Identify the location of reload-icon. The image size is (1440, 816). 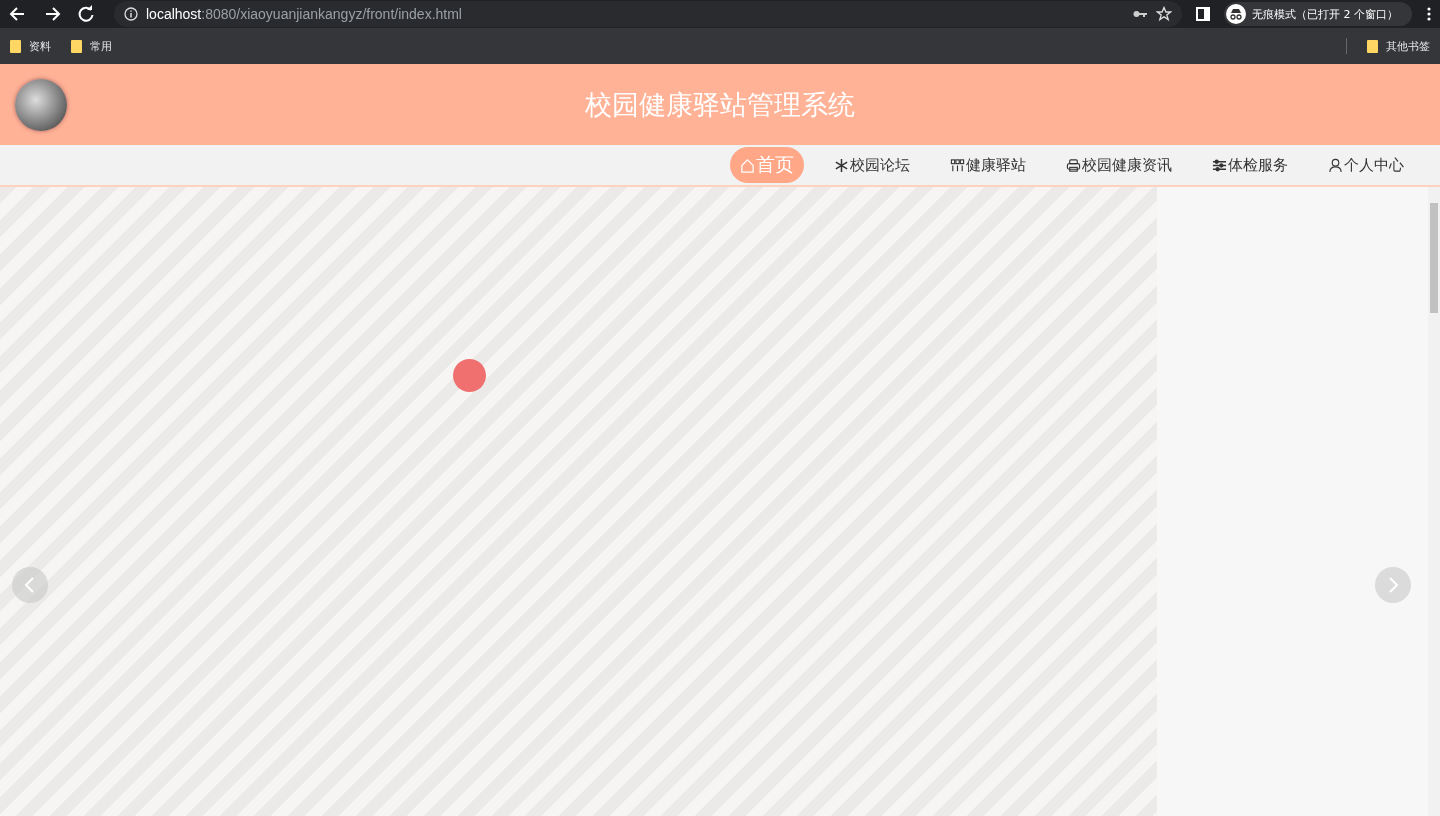
(86, 14).